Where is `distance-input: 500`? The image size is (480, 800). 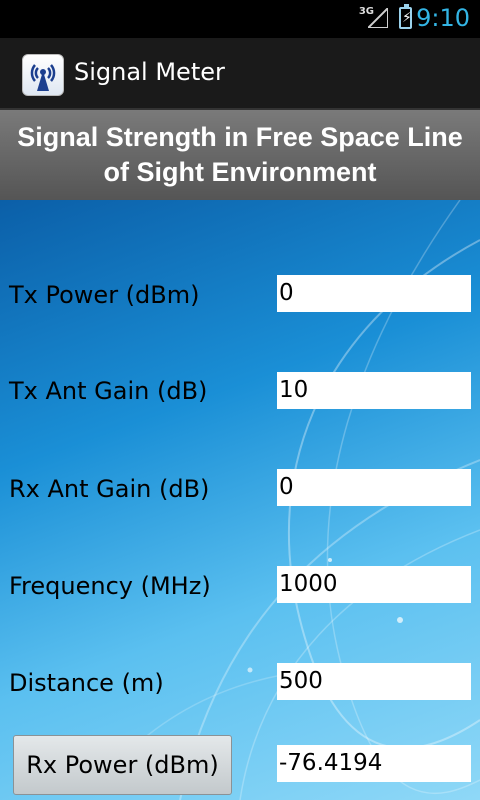 distance-input: 500 is located at coordinates (374, 681).